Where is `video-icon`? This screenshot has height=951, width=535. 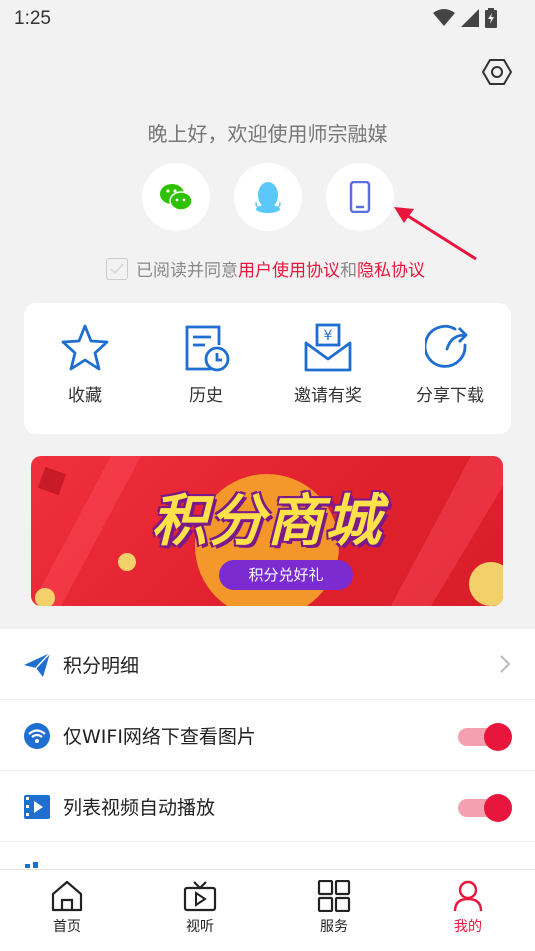 video-icon is located at coordinates (37, 807).